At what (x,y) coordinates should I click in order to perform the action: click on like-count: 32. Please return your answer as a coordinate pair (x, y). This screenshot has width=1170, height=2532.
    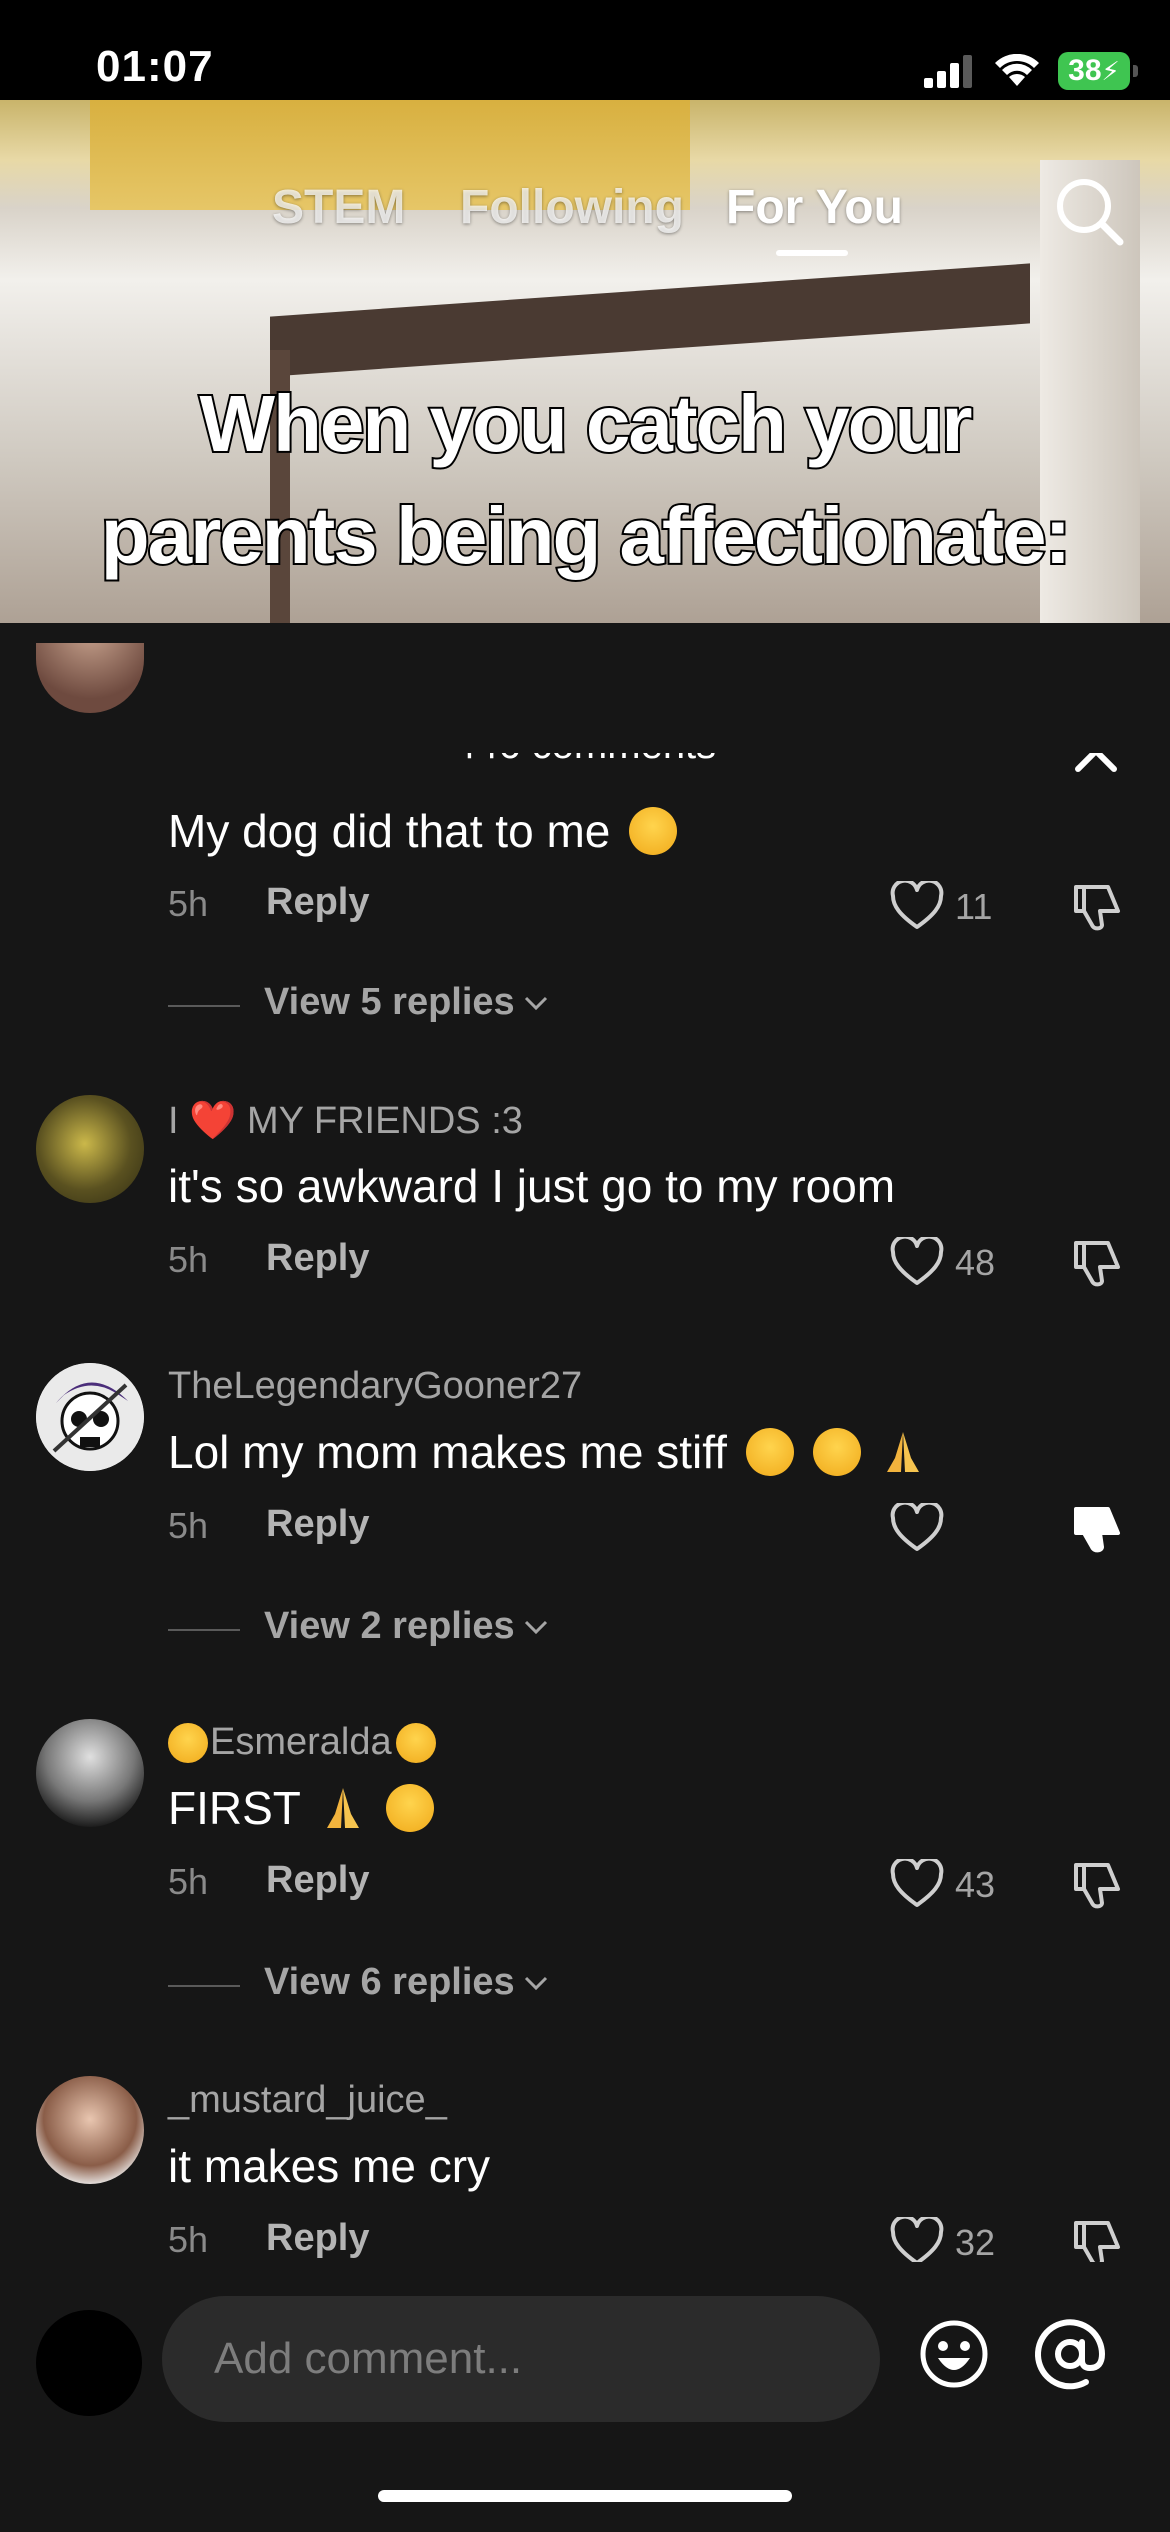
    Looking at the image, I should click on (975, 2242).